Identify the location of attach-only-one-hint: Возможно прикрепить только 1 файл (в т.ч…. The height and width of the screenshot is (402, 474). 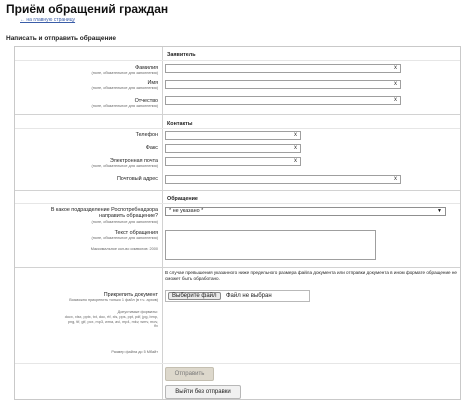
(113, 300).